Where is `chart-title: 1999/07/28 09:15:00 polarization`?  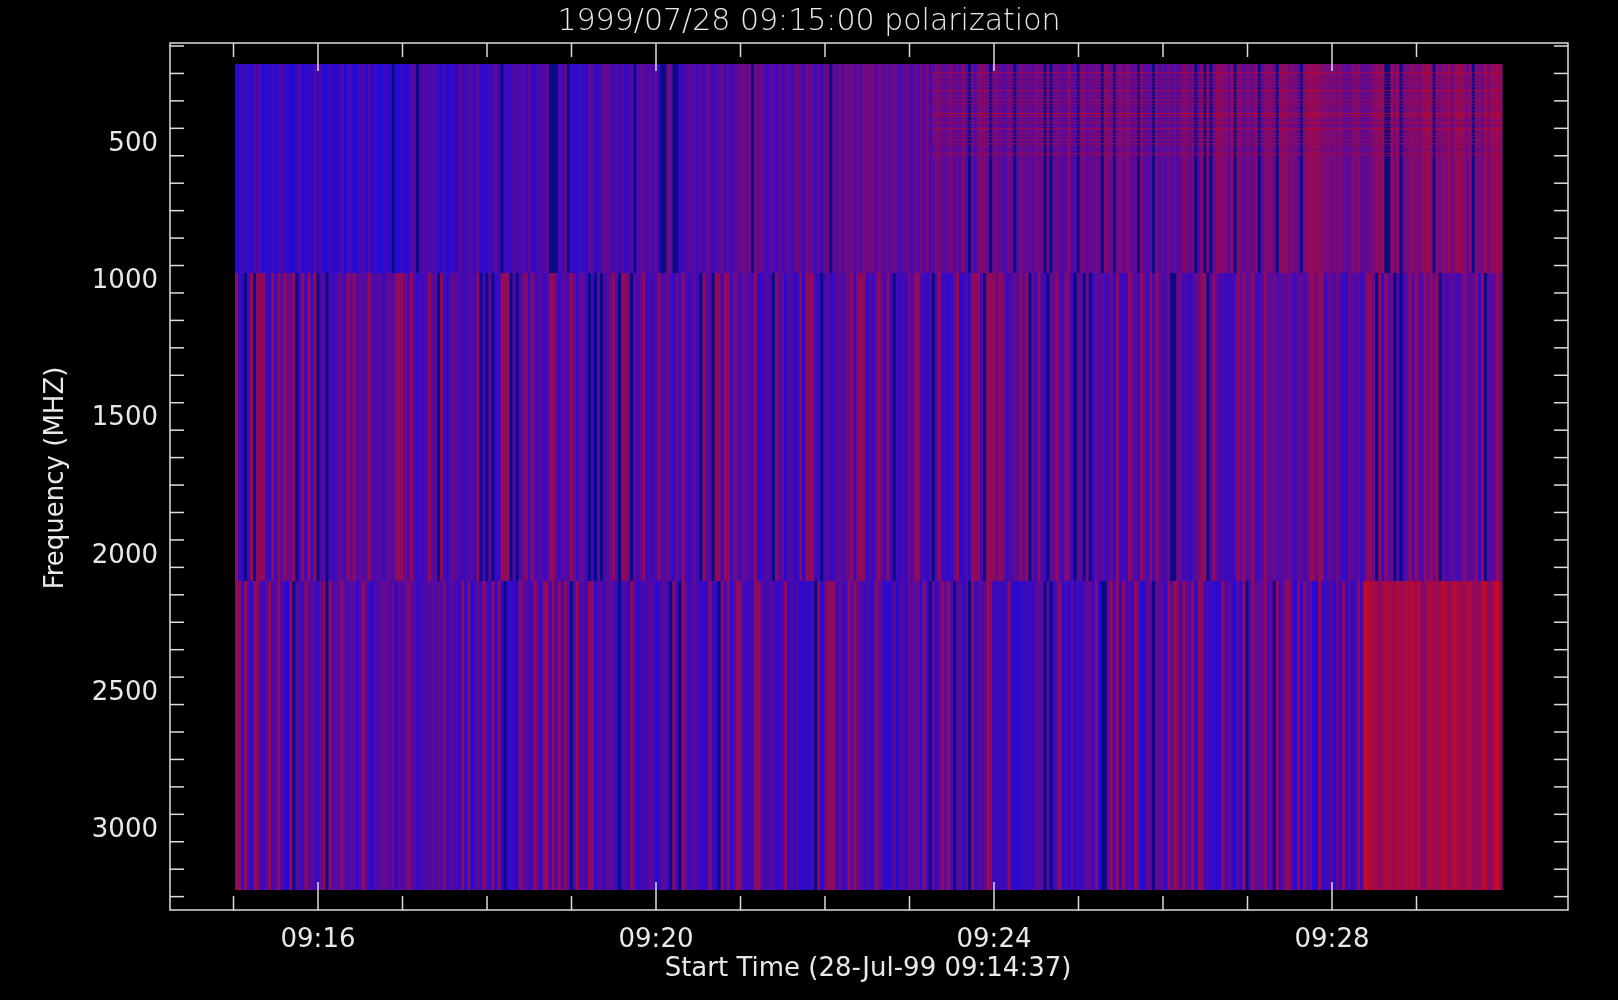
chart-title: 1999/07/28 09:15:00 polarization is located at coordinates (809, 19).